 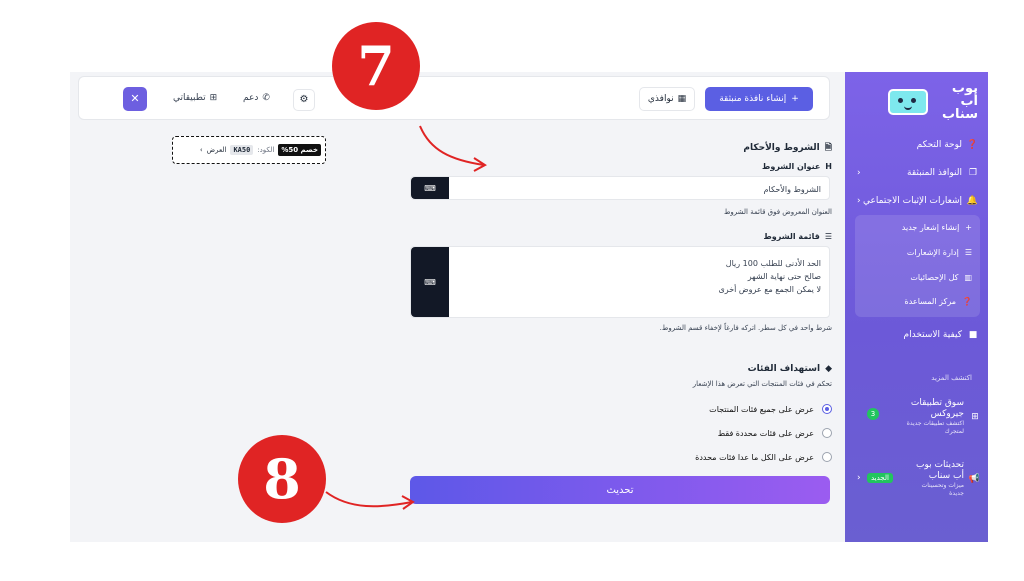 I want to click on label-text: قائمة الشروط, so click(x=791, y=236).